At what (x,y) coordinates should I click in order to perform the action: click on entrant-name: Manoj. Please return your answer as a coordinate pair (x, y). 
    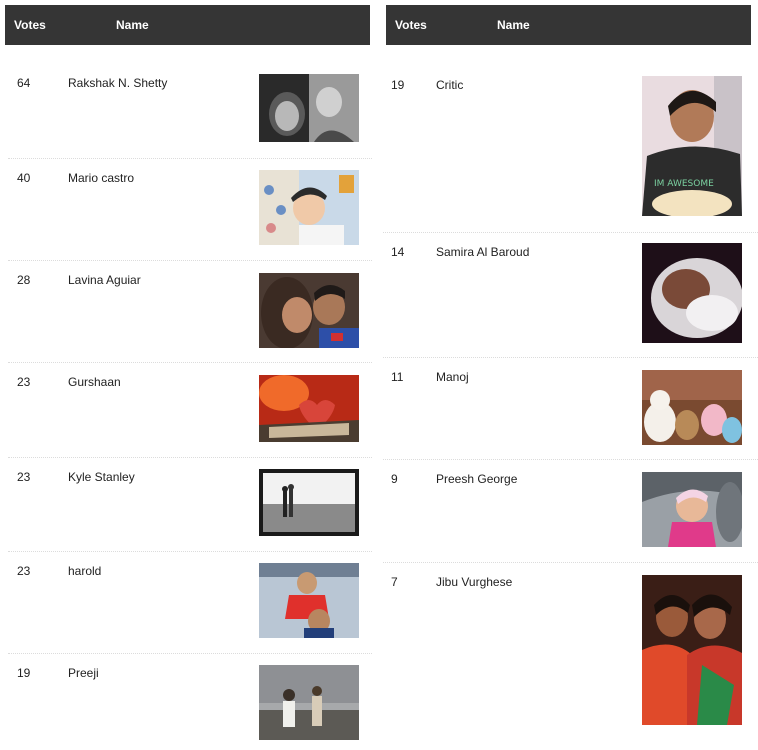
    Looking at the image, I should click on (452, 377).